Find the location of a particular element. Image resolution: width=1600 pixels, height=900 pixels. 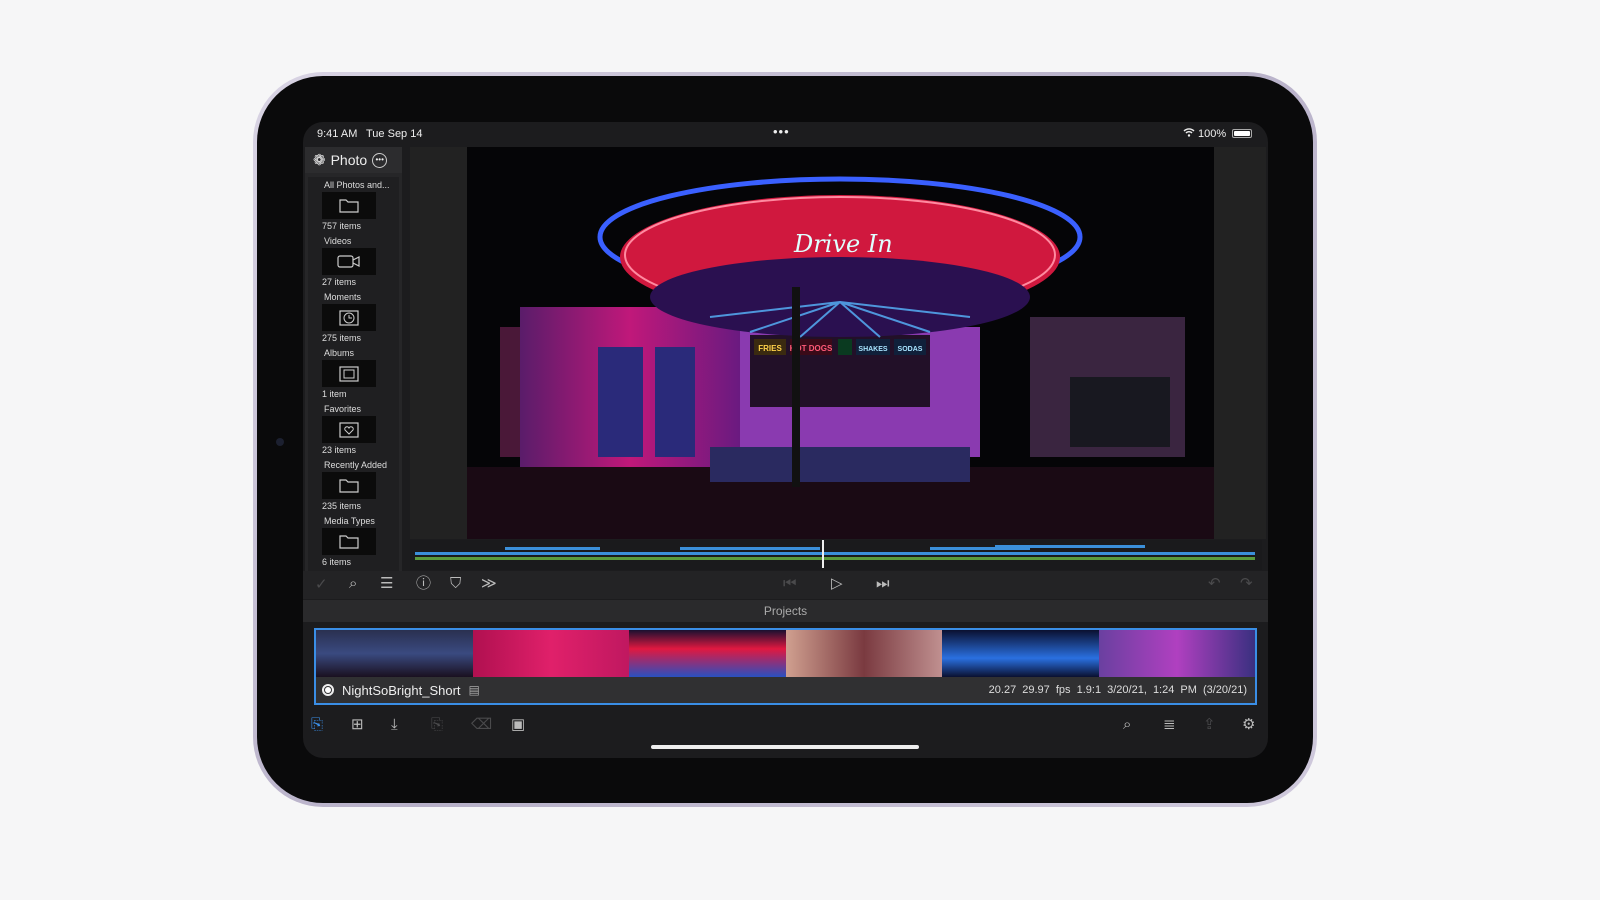

video-camera-icon is located at coordinates (349, 261).